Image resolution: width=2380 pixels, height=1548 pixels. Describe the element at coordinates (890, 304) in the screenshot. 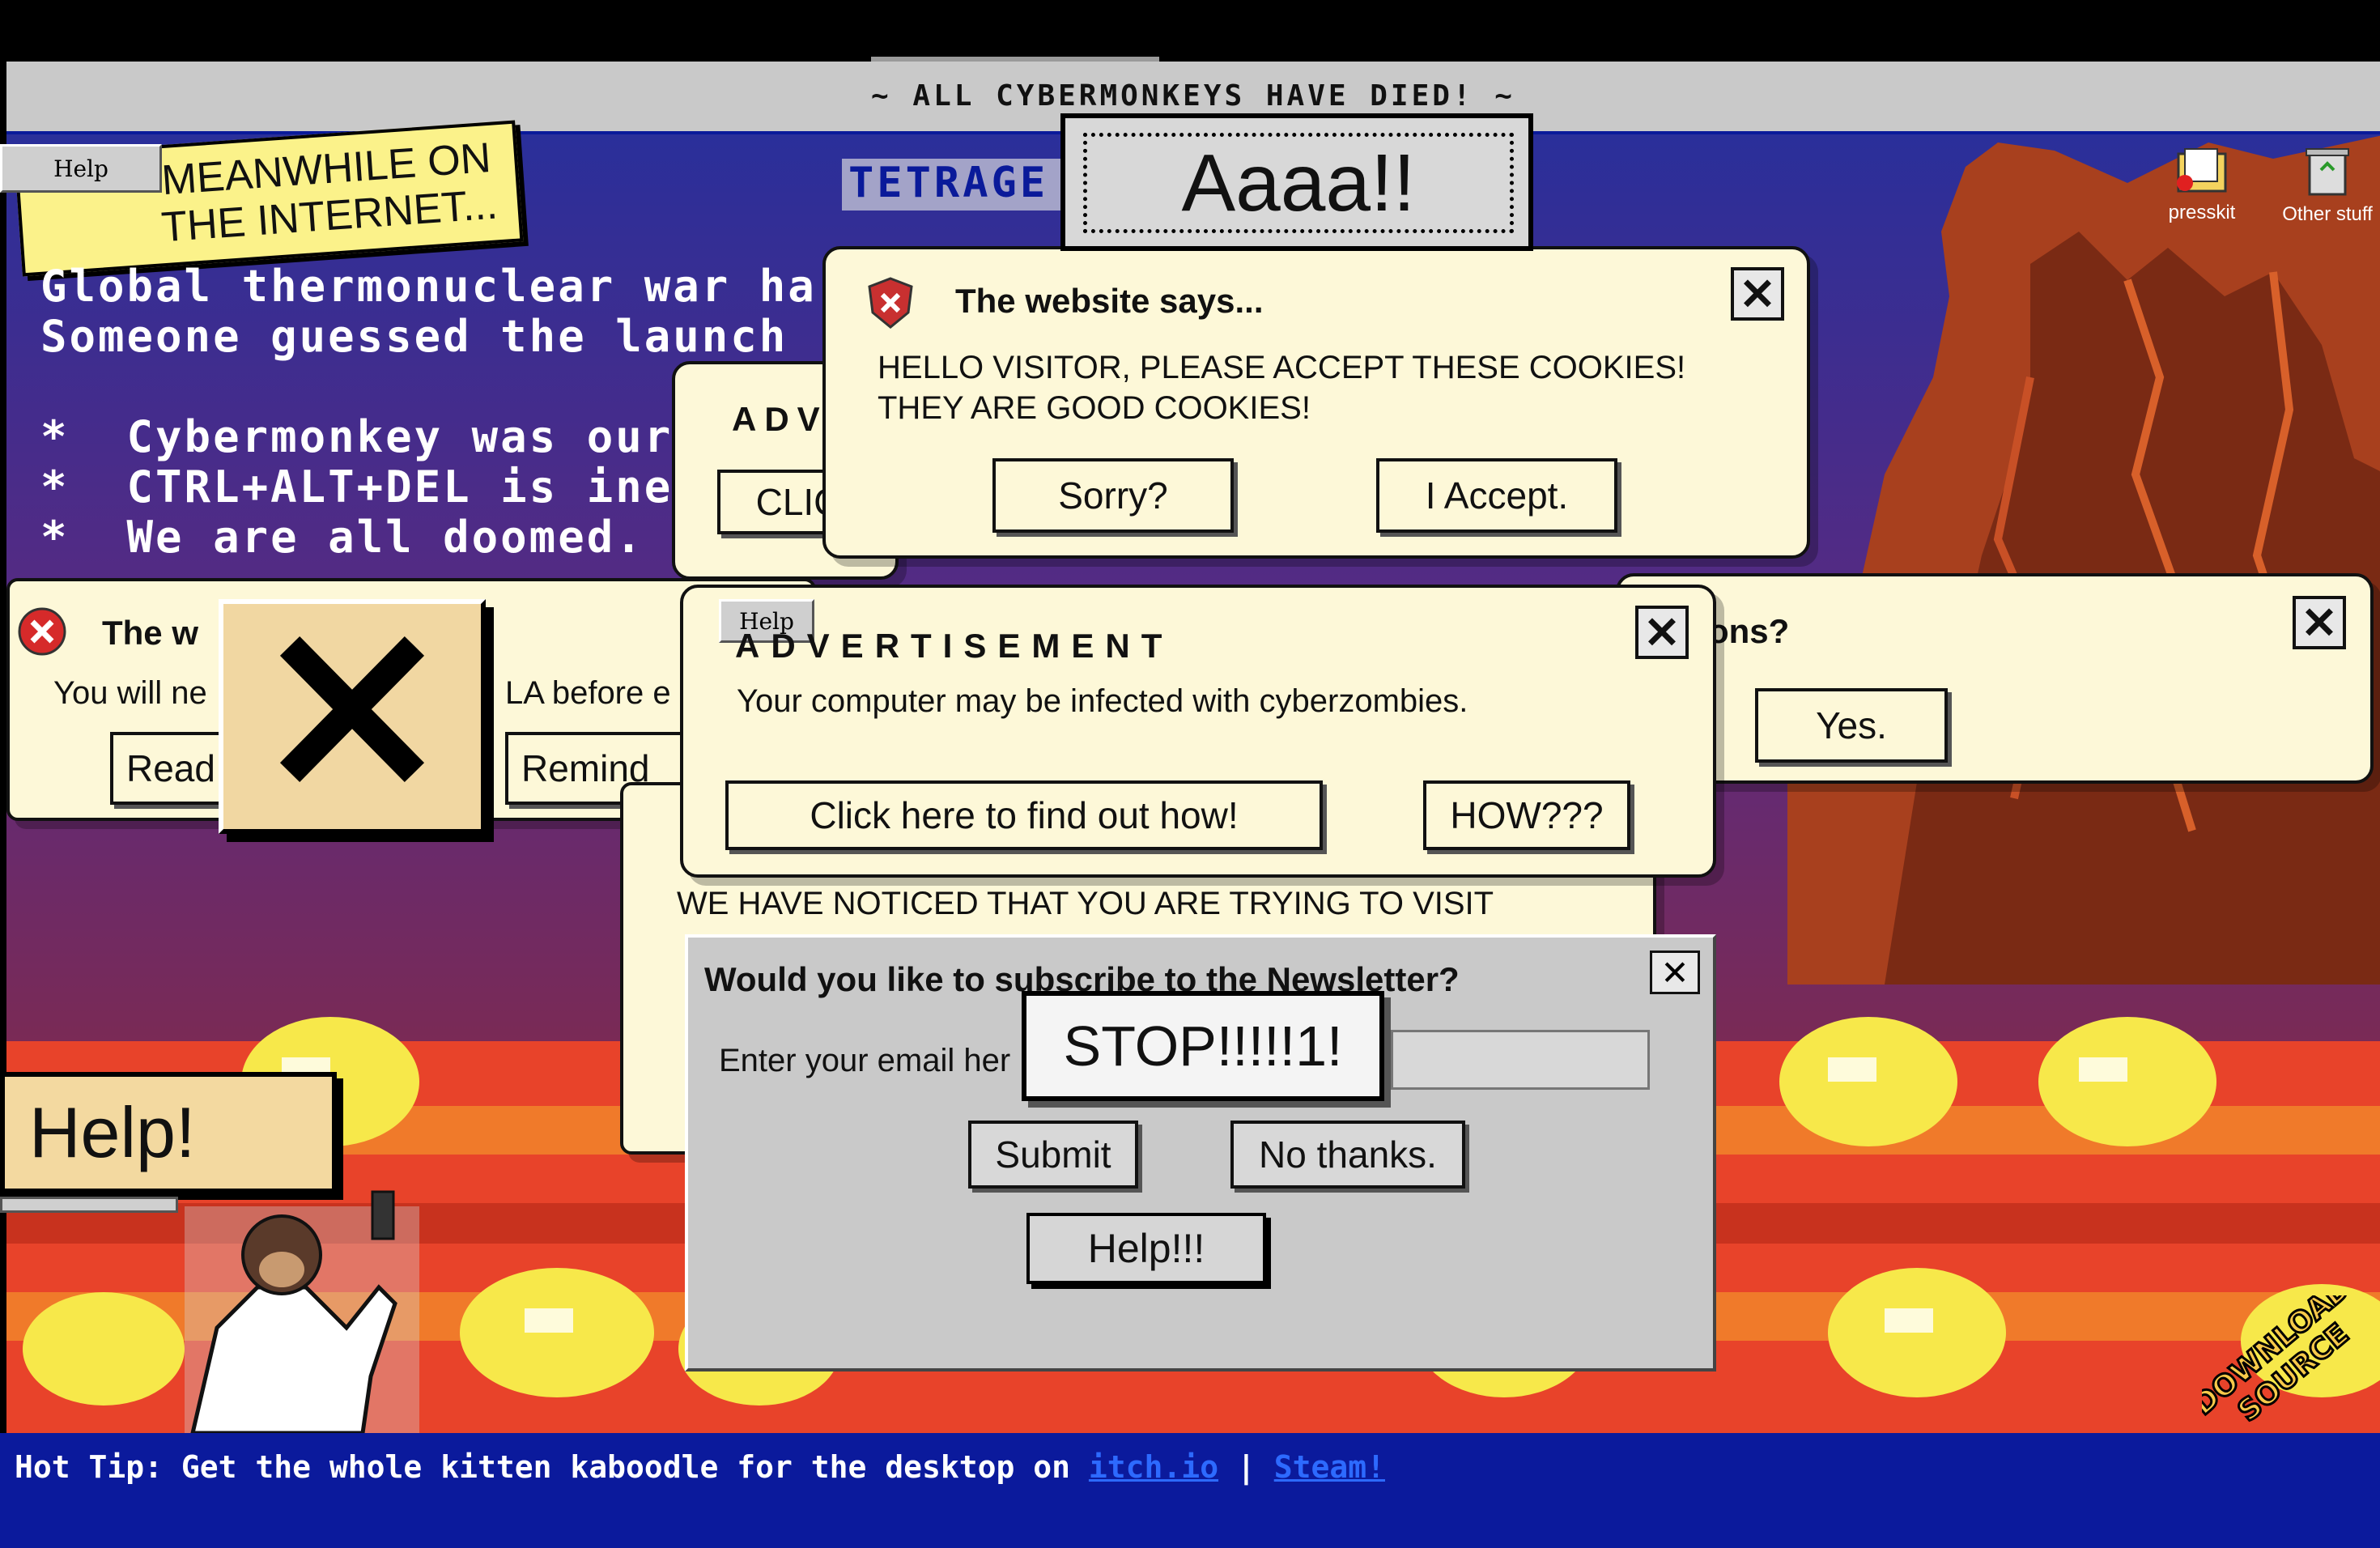

I see `shield-alert-icon` at that location.